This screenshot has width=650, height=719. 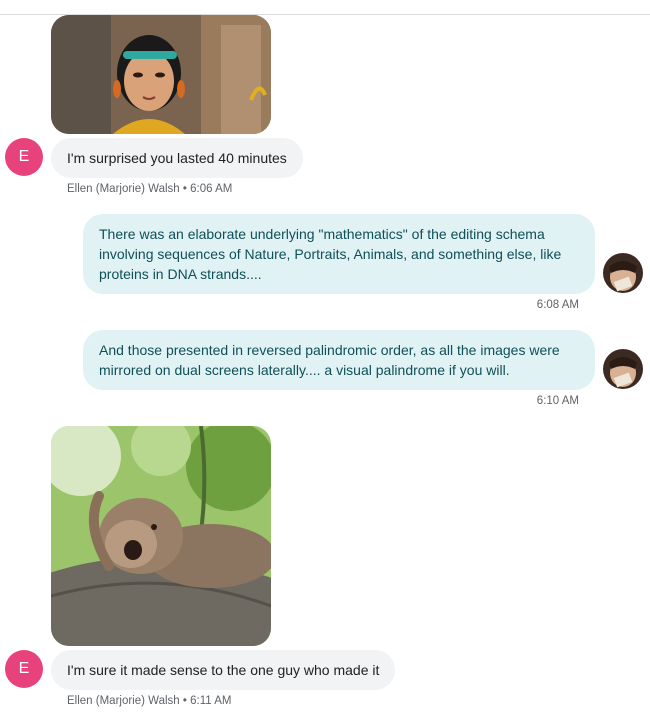 I want to click on gif-image-monkey, so click(x=161, y=536).